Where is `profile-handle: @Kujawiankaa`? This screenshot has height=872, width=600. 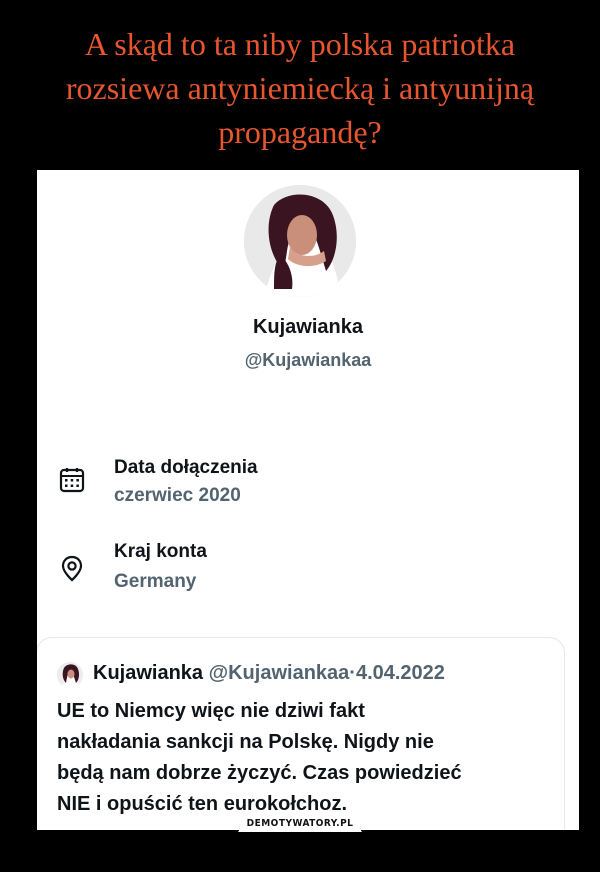
profile-handle: @Kujawiankaa is located at coordinates (308, 360).